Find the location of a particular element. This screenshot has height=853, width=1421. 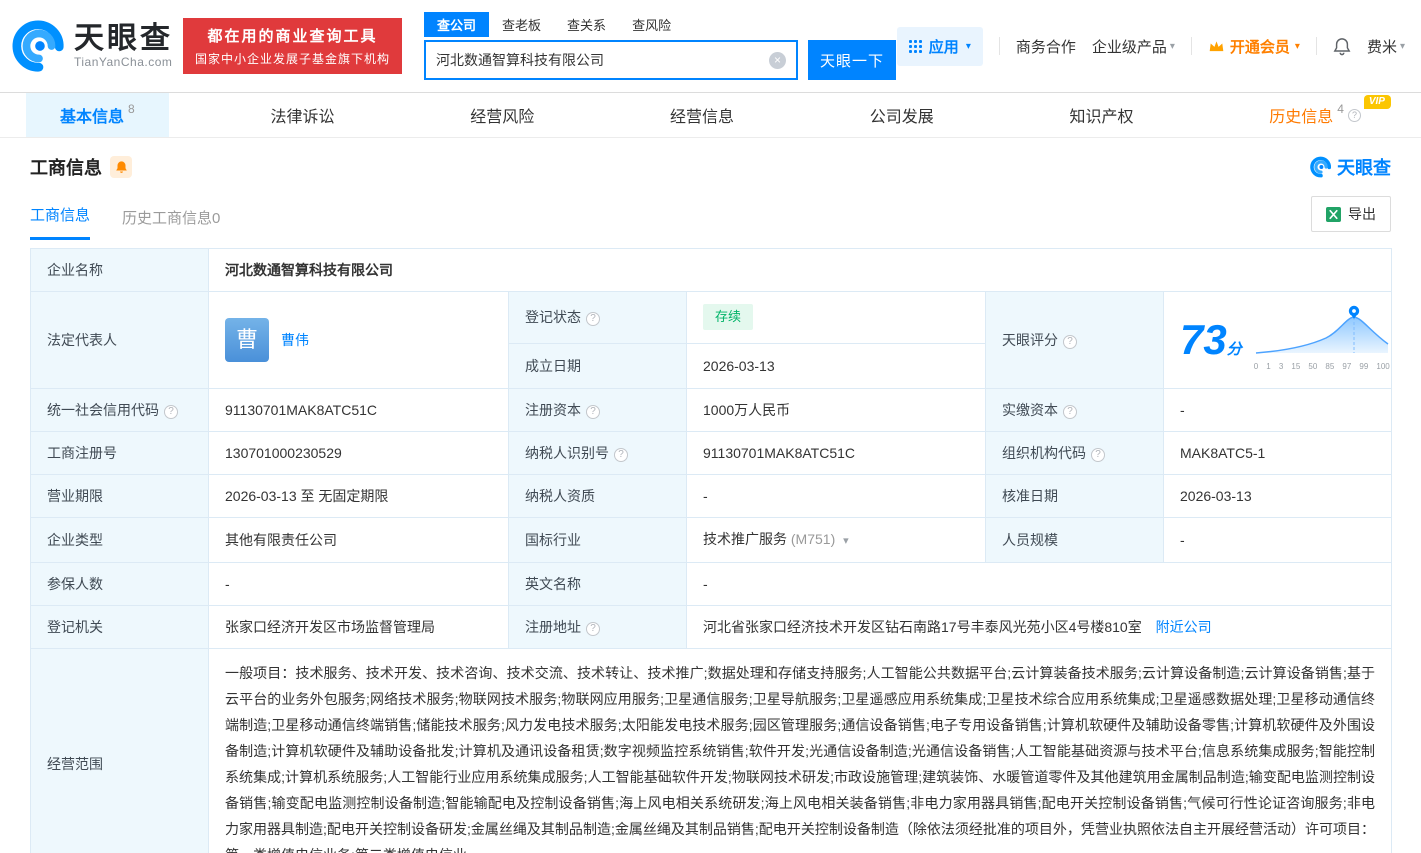

field-reg-status-label: 登记状态? is located at coordinates (597, 317).